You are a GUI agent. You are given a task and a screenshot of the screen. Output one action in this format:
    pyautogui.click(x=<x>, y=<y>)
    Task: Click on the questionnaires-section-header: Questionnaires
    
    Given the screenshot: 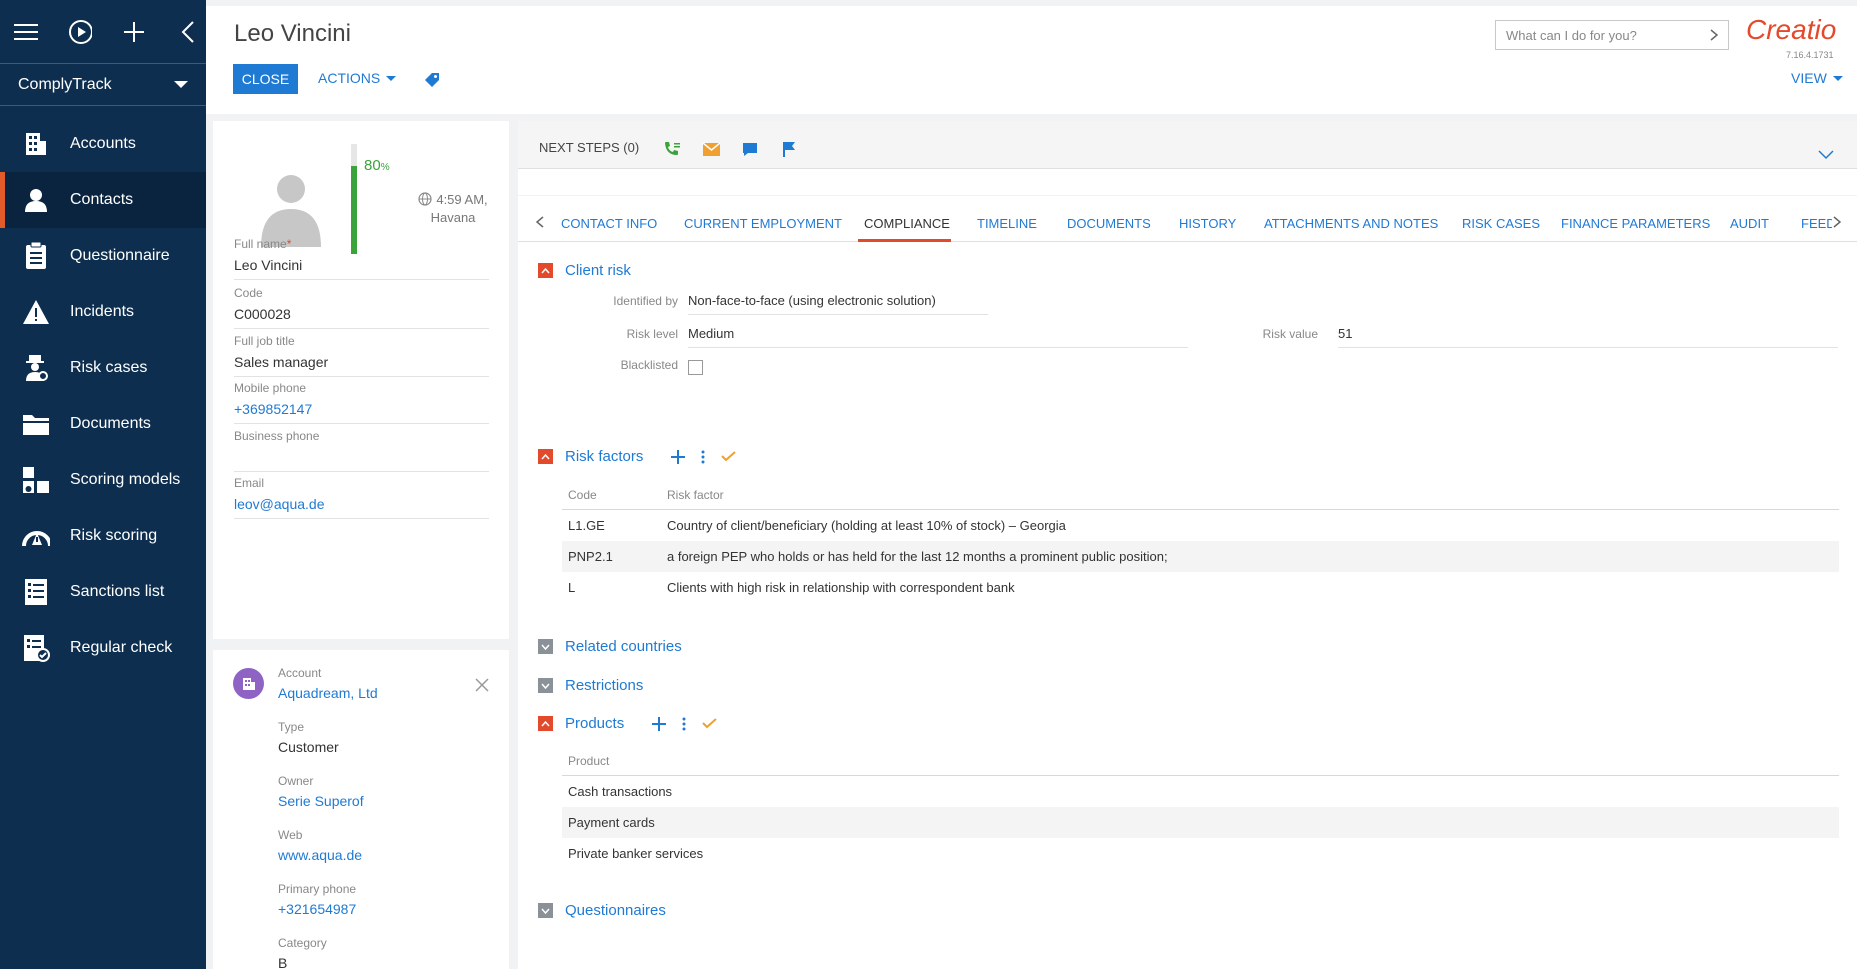 What is the action you would take?
    pyautogui.click(x=602, y=910)
    